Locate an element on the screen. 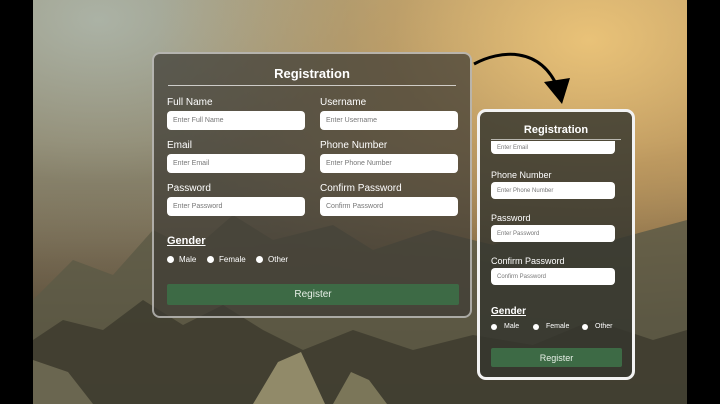 The image size is (720, 404). gender-title: Gender is located at coordinates (186, 241).